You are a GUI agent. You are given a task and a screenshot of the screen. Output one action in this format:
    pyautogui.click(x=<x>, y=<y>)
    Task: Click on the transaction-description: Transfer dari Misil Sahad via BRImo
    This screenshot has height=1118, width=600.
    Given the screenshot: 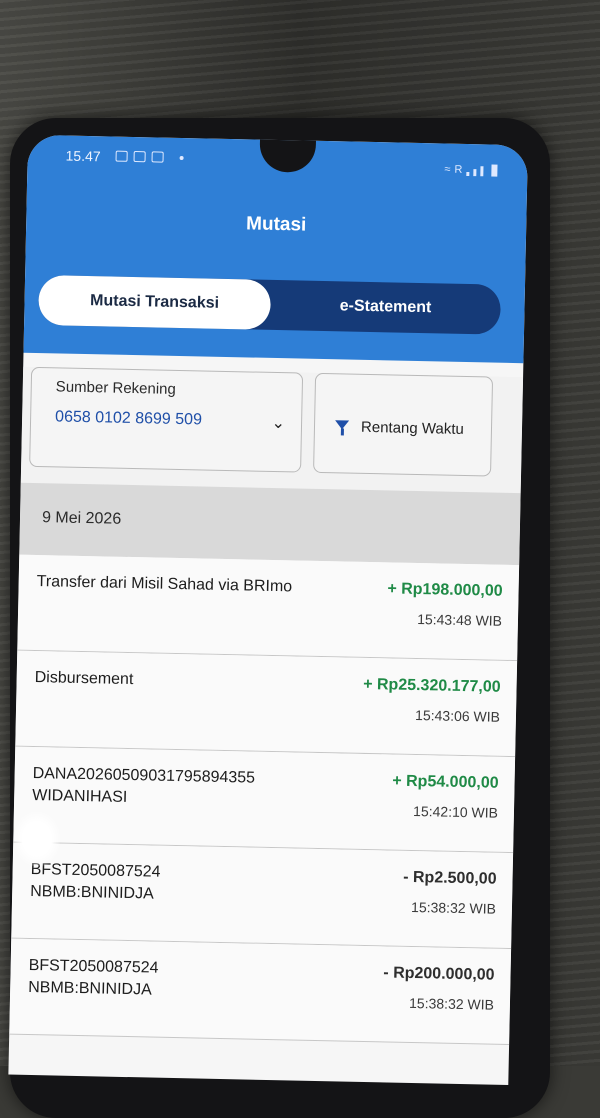 What is the action you would take?
    pyautogui.click(x=164, y=584)
    